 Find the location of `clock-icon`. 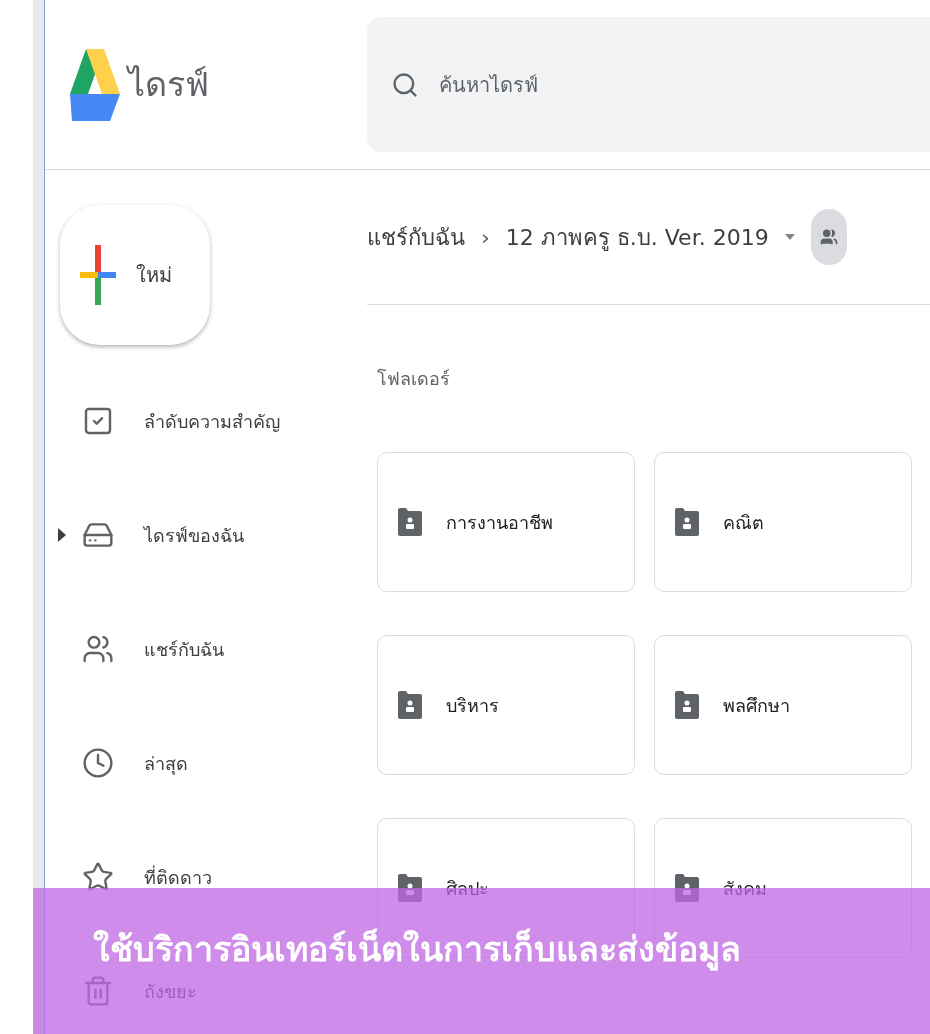

clock-icon is located at coordinates (98, 763).